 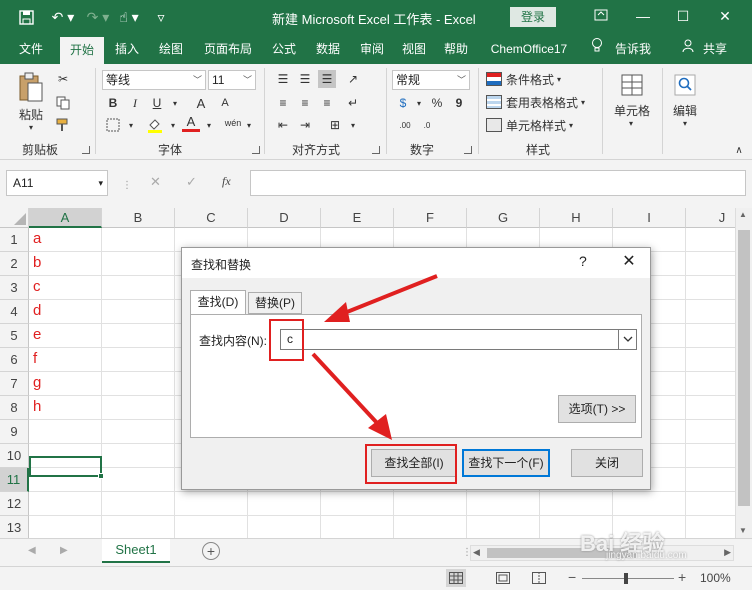 What do you see at coordinates (727, 552) in the screenshot?
I see `scroll-right-icon: ▶` at bounding box center [727, 552].